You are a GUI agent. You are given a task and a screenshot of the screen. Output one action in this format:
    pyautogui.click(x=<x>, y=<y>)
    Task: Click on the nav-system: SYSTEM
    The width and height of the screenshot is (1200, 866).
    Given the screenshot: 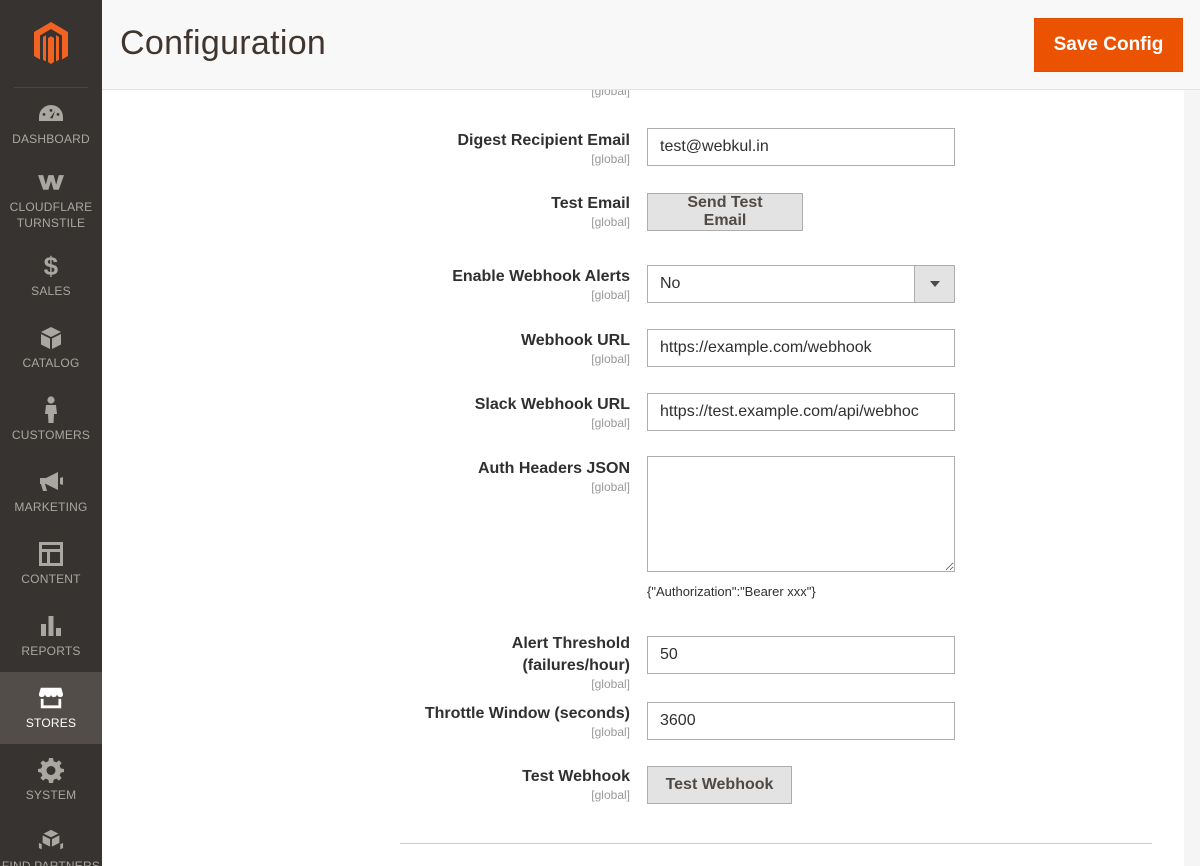 What is the action you would take?
    pyautogui.click(x=51, y=780)
    